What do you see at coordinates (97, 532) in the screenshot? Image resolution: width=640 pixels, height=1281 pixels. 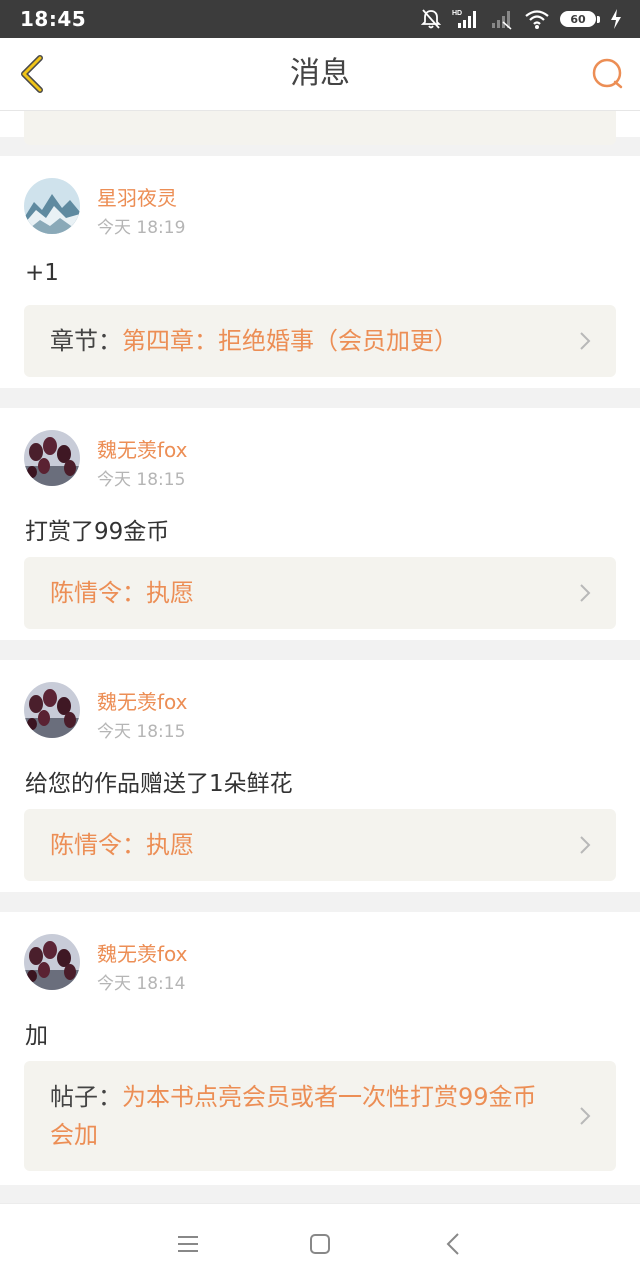 I see `message-text: 打赏了99金币` at bounding box center [97, 532].